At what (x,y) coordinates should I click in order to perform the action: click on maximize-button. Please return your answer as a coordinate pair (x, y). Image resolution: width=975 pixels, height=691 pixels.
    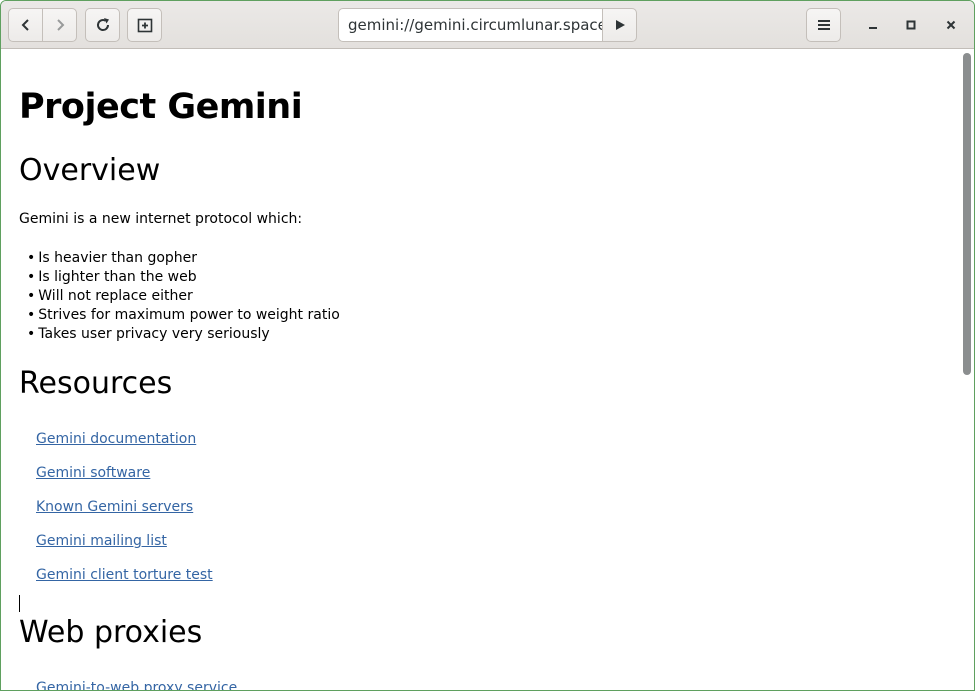
    Looking at the image, I should click on (911, 25).